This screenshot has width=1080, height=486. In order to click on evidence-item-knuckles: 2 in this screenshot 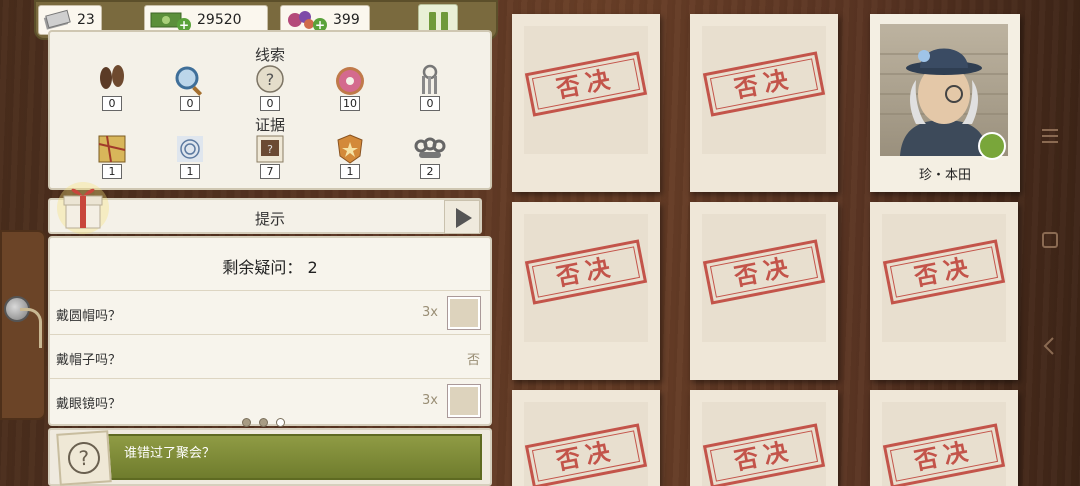, I will do `click(430, 156)`.